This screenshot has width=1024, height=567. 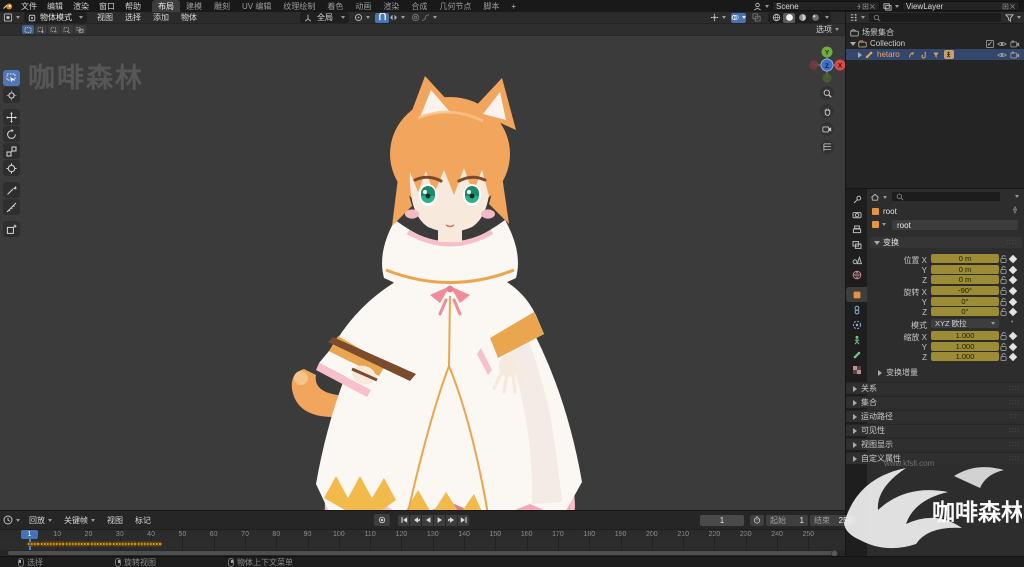 What do you see at coordinates (965, 258) in the screenshot?
I see `location-x-field: 0 m` at bounding box center [965, 258].